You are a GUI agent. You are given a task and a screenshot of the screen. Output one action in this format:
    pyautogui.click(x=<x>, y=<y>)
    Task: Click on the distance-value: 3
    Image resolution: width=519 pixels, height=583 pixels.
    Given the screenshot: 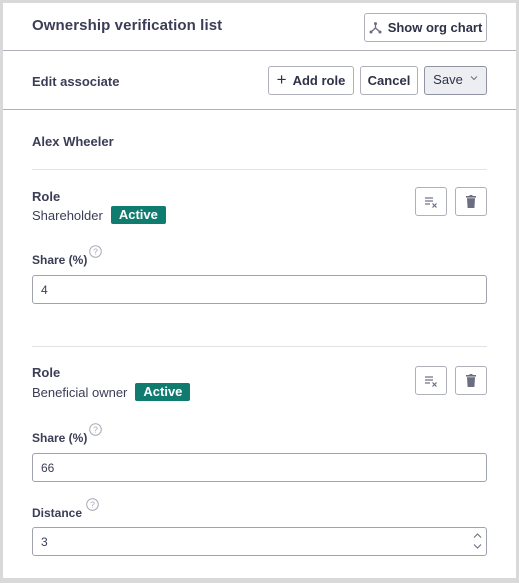 What is the action you would take?
    pyautogui.click(x=44, y=541)
    